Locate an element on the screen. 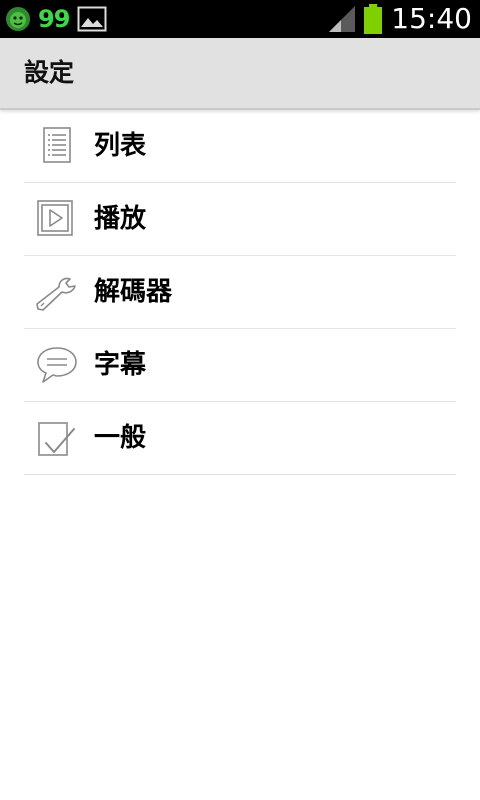 This screenshot has height=800, width=480. list-item-playback: 播放 is located at coordinates (240, 219).